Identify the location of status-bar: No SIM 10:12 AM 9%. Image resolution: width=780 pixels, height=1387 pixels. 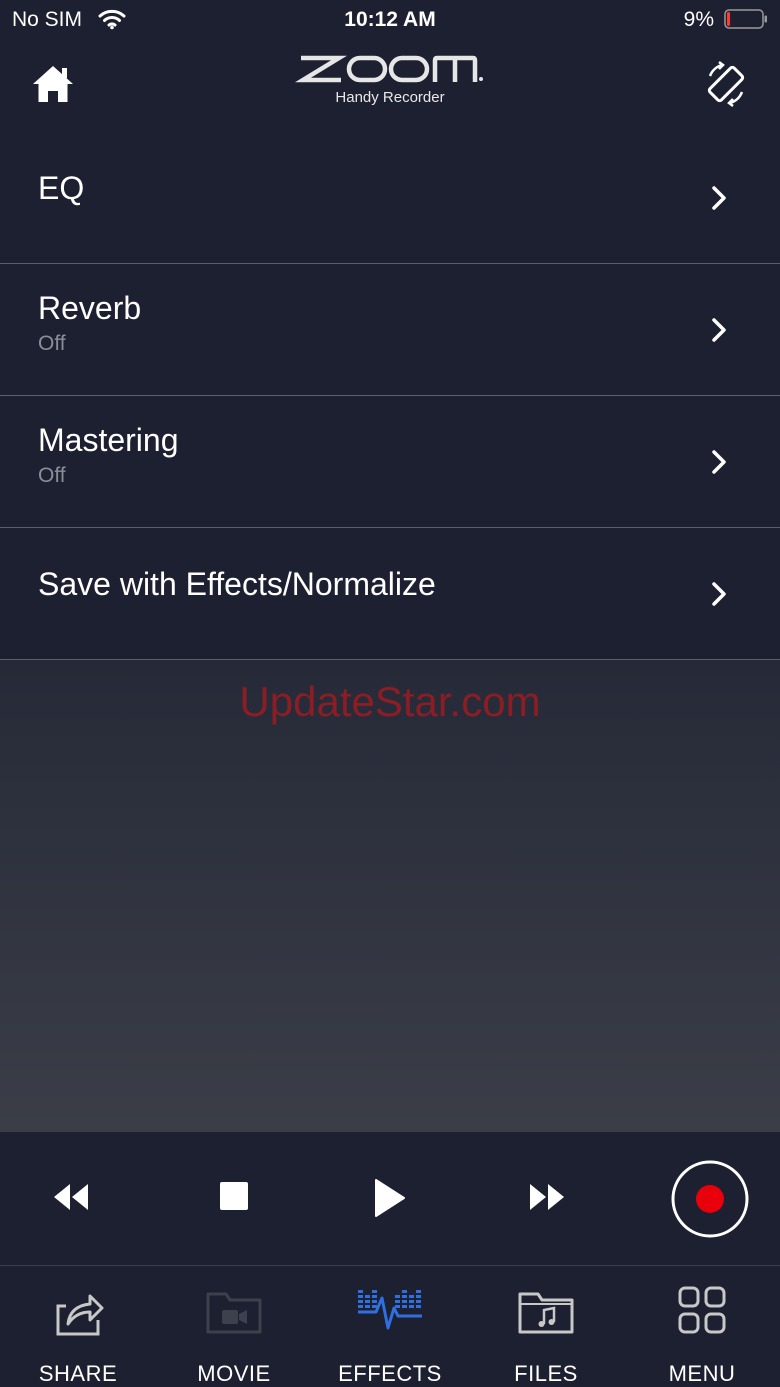
(390, 20).